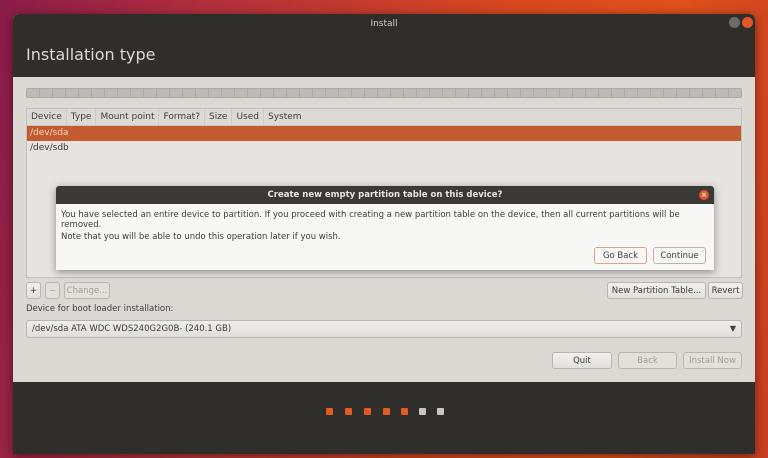 The height and width of the screenshot is (458, 768). I want to click on title-bar: Install Installation type, so click(384, 45).